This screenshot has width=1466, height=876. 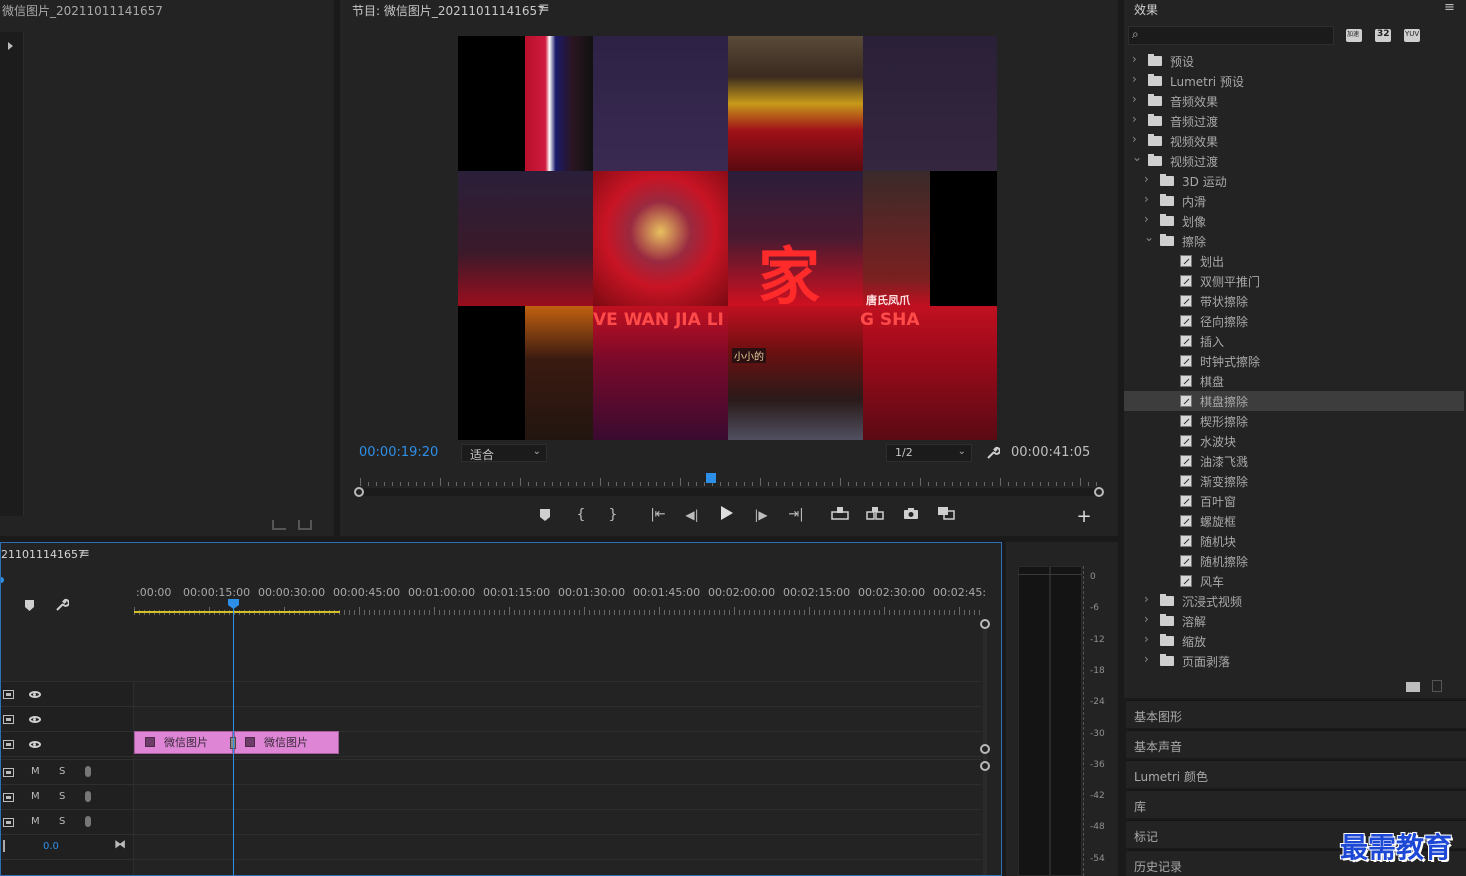 I want to click on search-input, so click(x=1238, y=35).